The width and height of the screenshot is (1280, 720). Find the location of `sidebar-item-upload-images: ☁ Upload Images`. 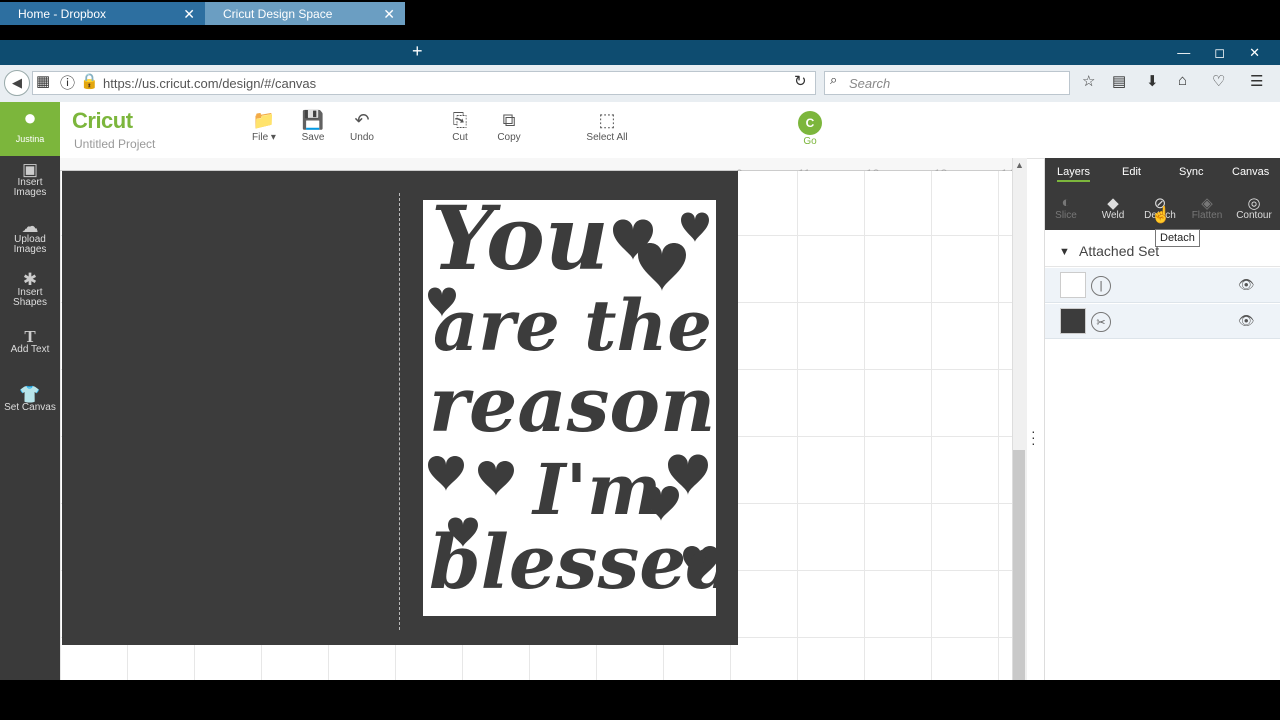

sidebar-item-upload-images: ☁ Upload Images is located at coordinates (30, 236).